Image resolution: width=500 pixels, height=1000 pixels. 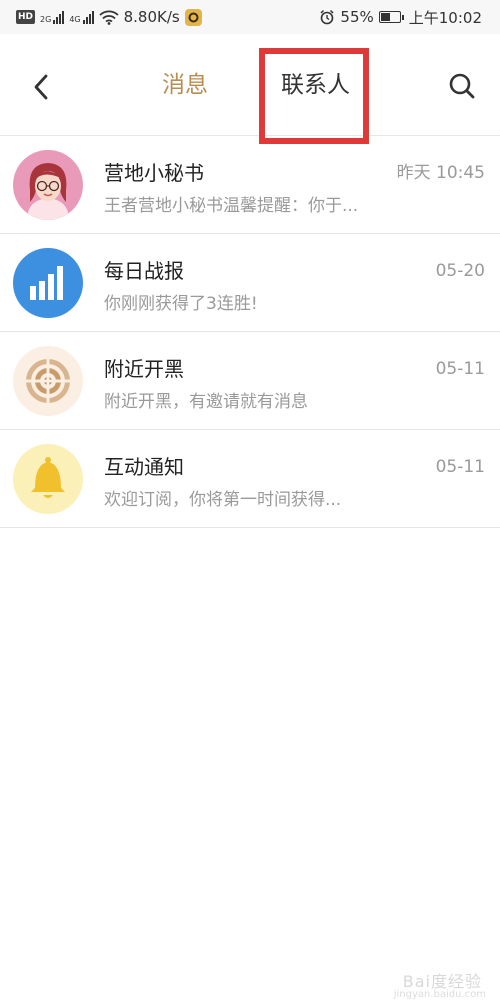 What do you see at coordinates (144, 369) in the screenshot?
I see `message-title: 附近开黑` at bounding box center [144, 369].